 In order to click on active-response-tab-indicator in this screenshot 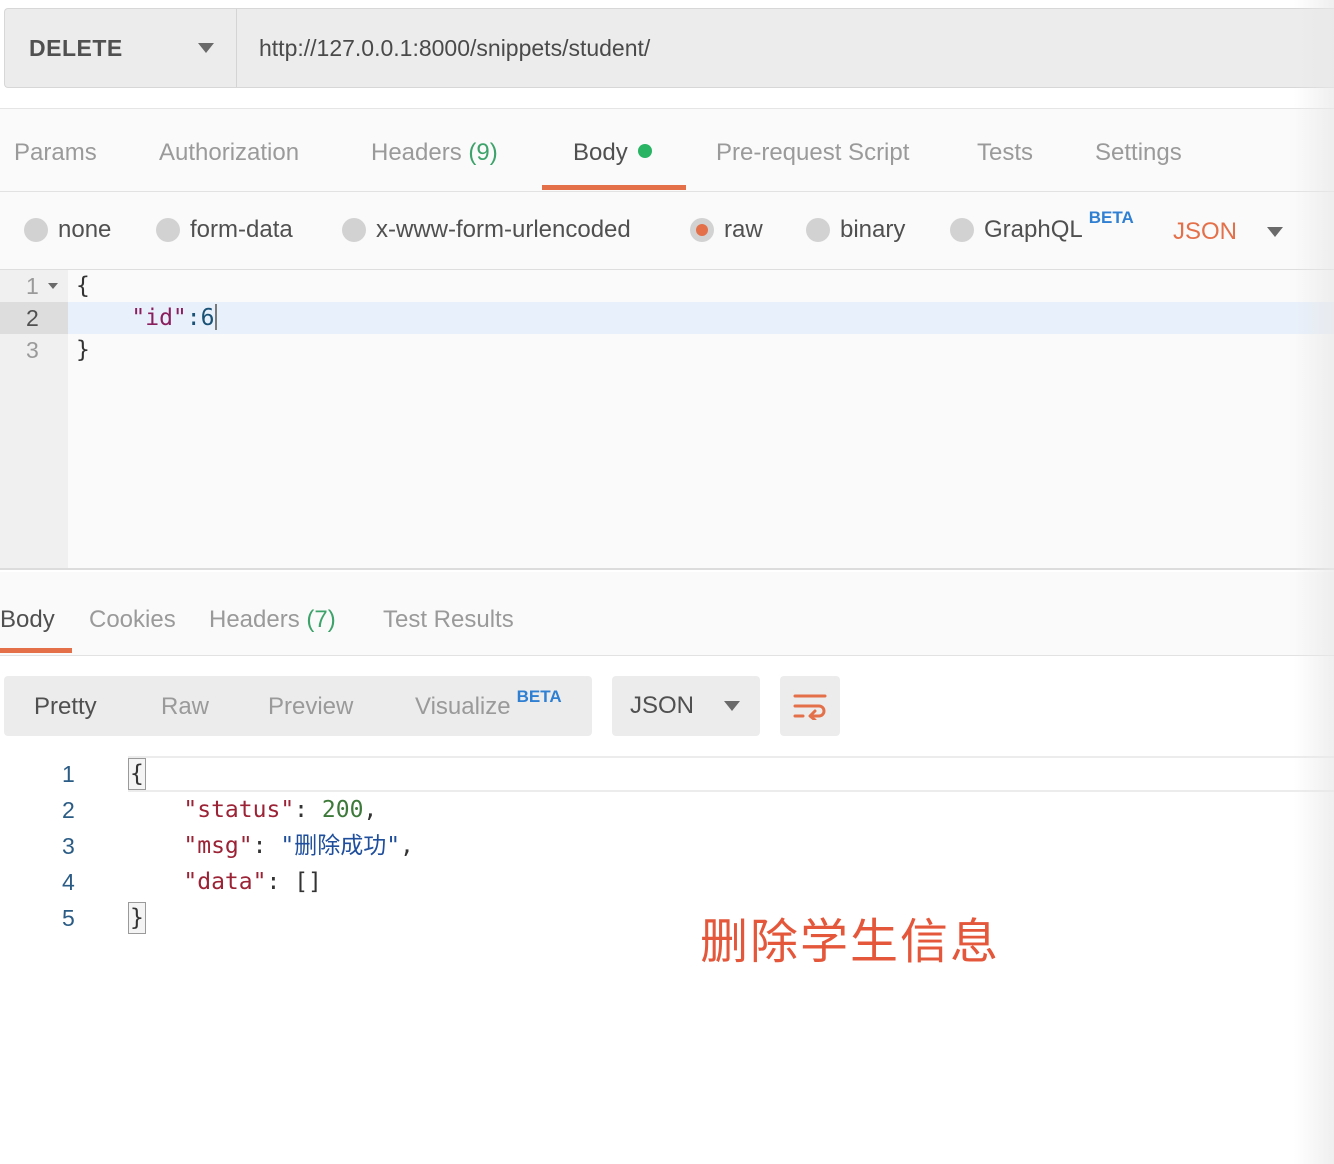, I will do `click(36, 650)`.